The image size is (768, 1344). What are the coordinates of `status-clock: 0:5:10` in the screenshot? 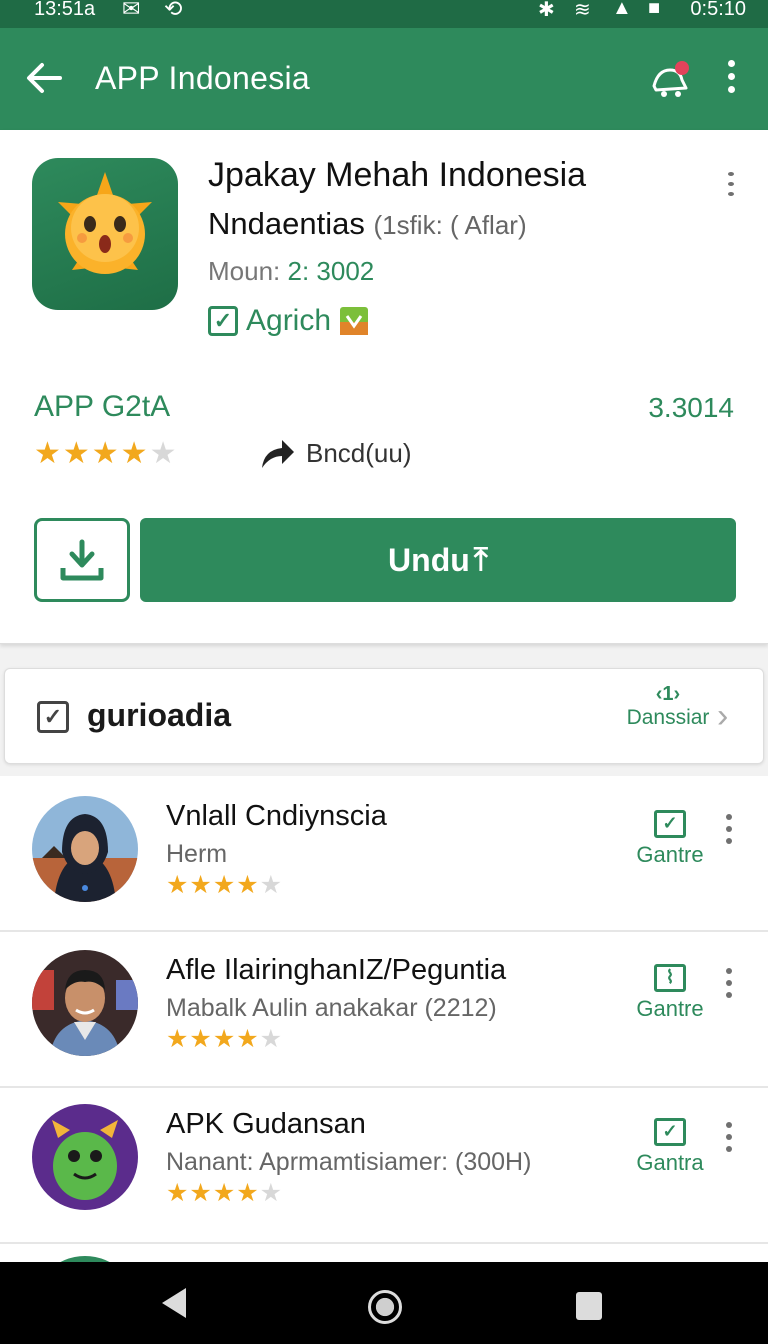 It's located at (718, 10).